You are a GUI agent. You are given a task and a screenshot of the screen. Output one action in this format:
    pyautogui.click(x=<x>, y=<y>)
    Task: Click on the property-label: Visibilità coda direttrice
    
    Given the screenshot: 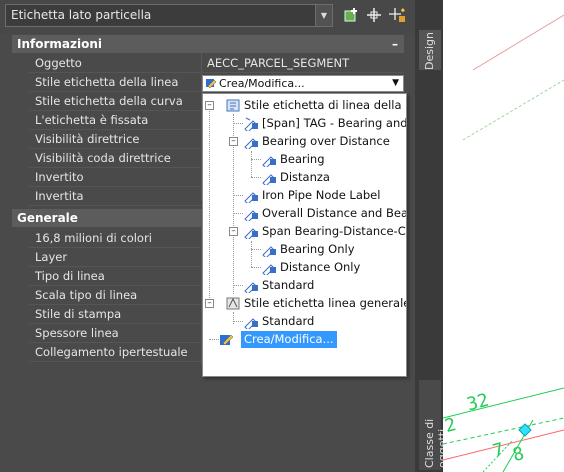 What is the action you would take?
    pyautogui.click(x=103, y=158)
    